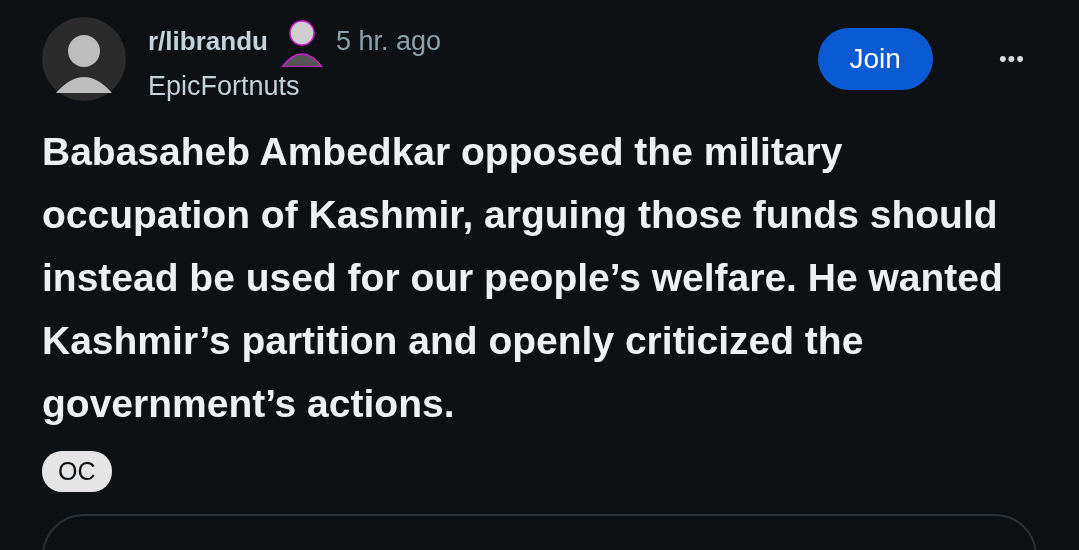  What do you see at coordinates (1011, 58) in the screenshot?
I see `more-options-button: •••` at bounding box center [1011, 58].